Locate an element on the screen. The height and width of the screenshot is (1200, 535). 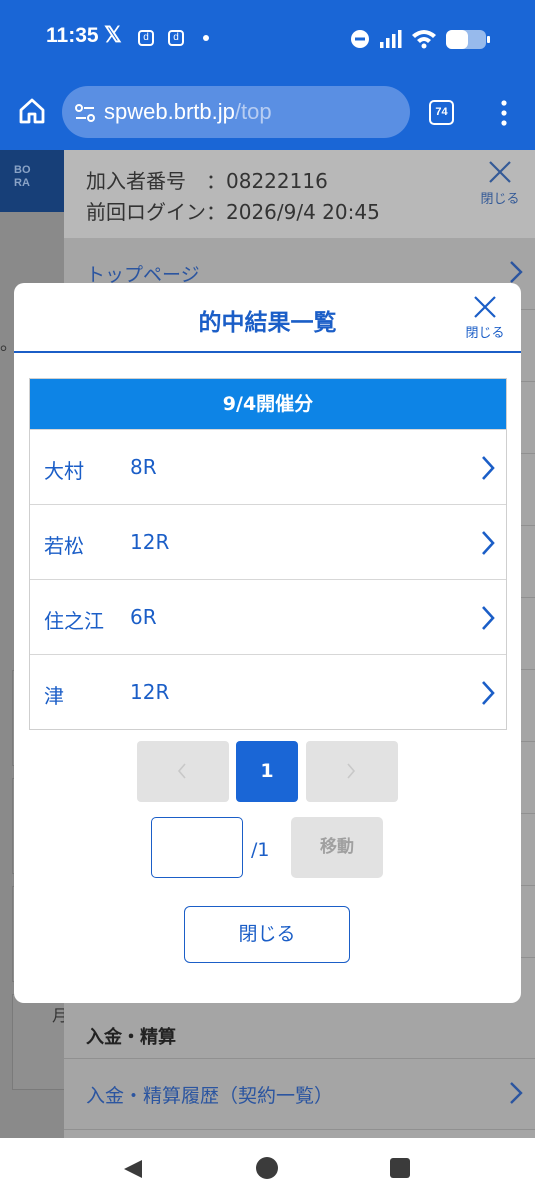
race-number: 8R is located at coordinates (143, 467).